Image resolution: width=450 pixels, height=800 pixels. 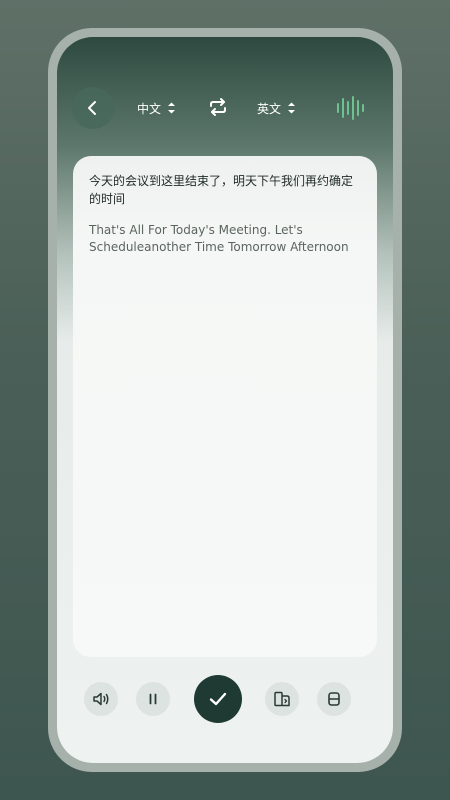 I want to click on source-language-select: 中文, so click(x=156, y=108).